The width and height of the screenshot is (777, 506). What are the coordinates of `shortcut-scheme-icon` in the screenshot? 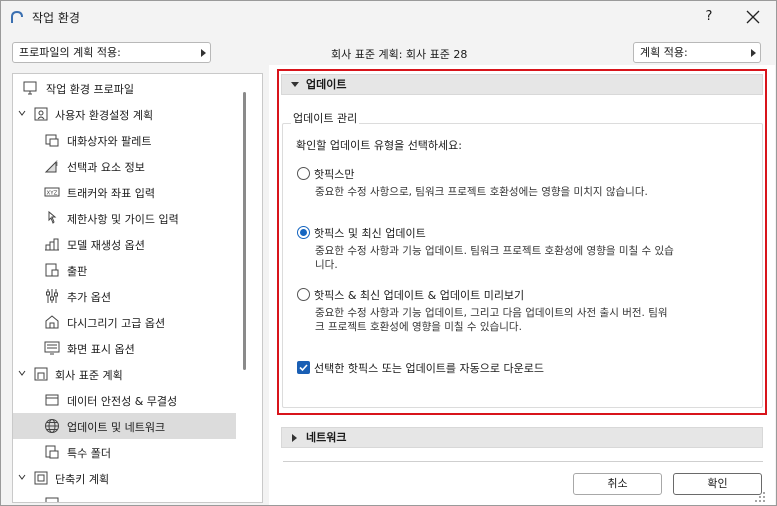 It's located at (41, 478).